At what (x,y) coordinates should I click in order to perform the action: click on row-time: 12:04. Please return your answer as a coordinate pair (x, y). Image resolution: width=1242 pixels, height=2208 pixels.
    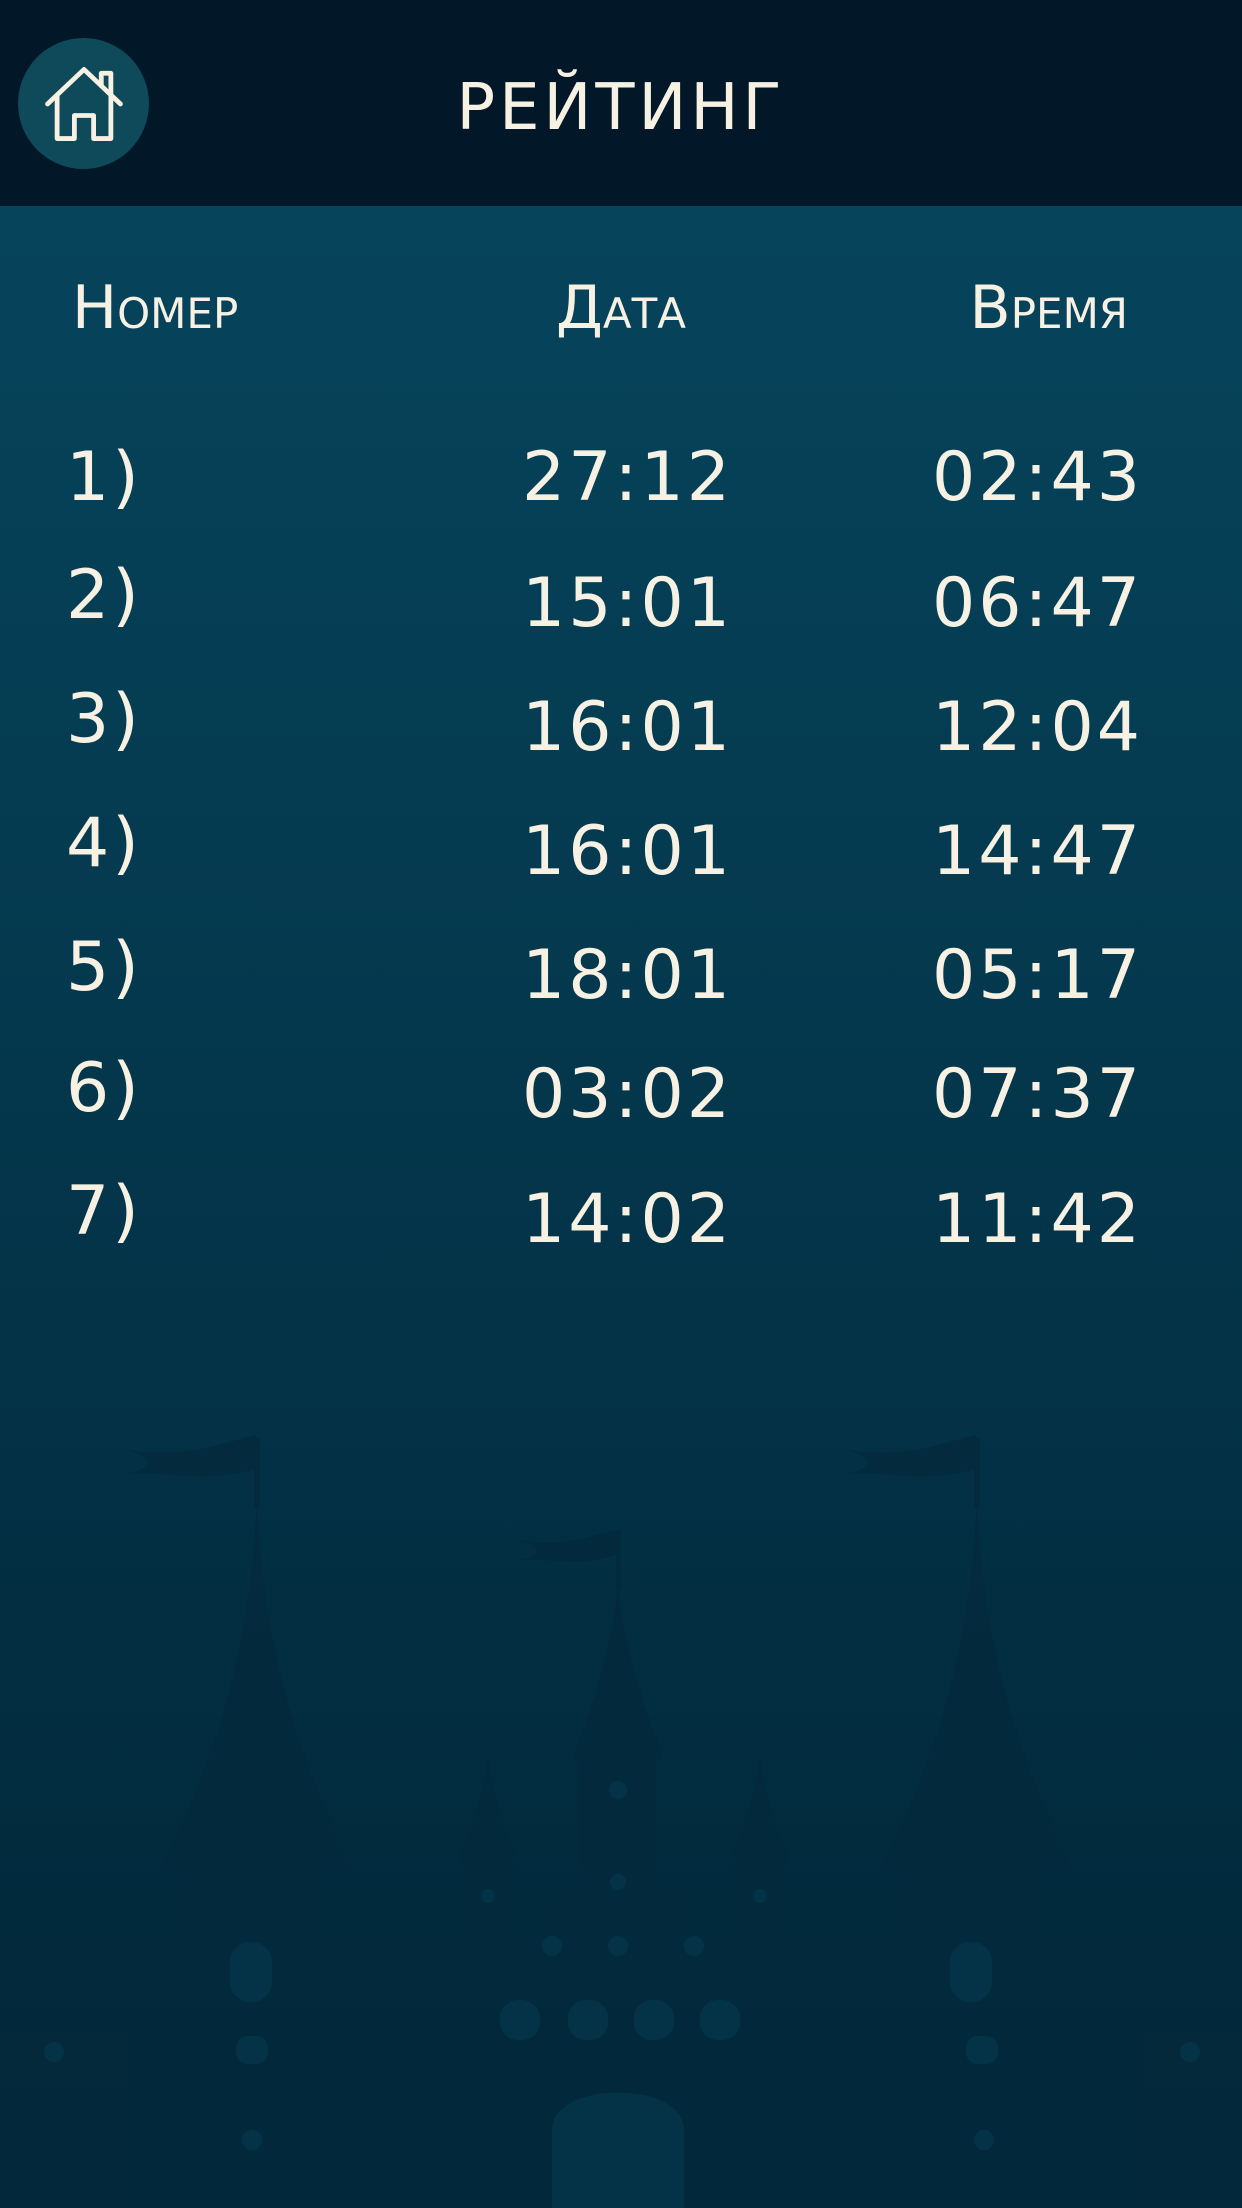
    Looking at the image, I should click on (1037, 727).